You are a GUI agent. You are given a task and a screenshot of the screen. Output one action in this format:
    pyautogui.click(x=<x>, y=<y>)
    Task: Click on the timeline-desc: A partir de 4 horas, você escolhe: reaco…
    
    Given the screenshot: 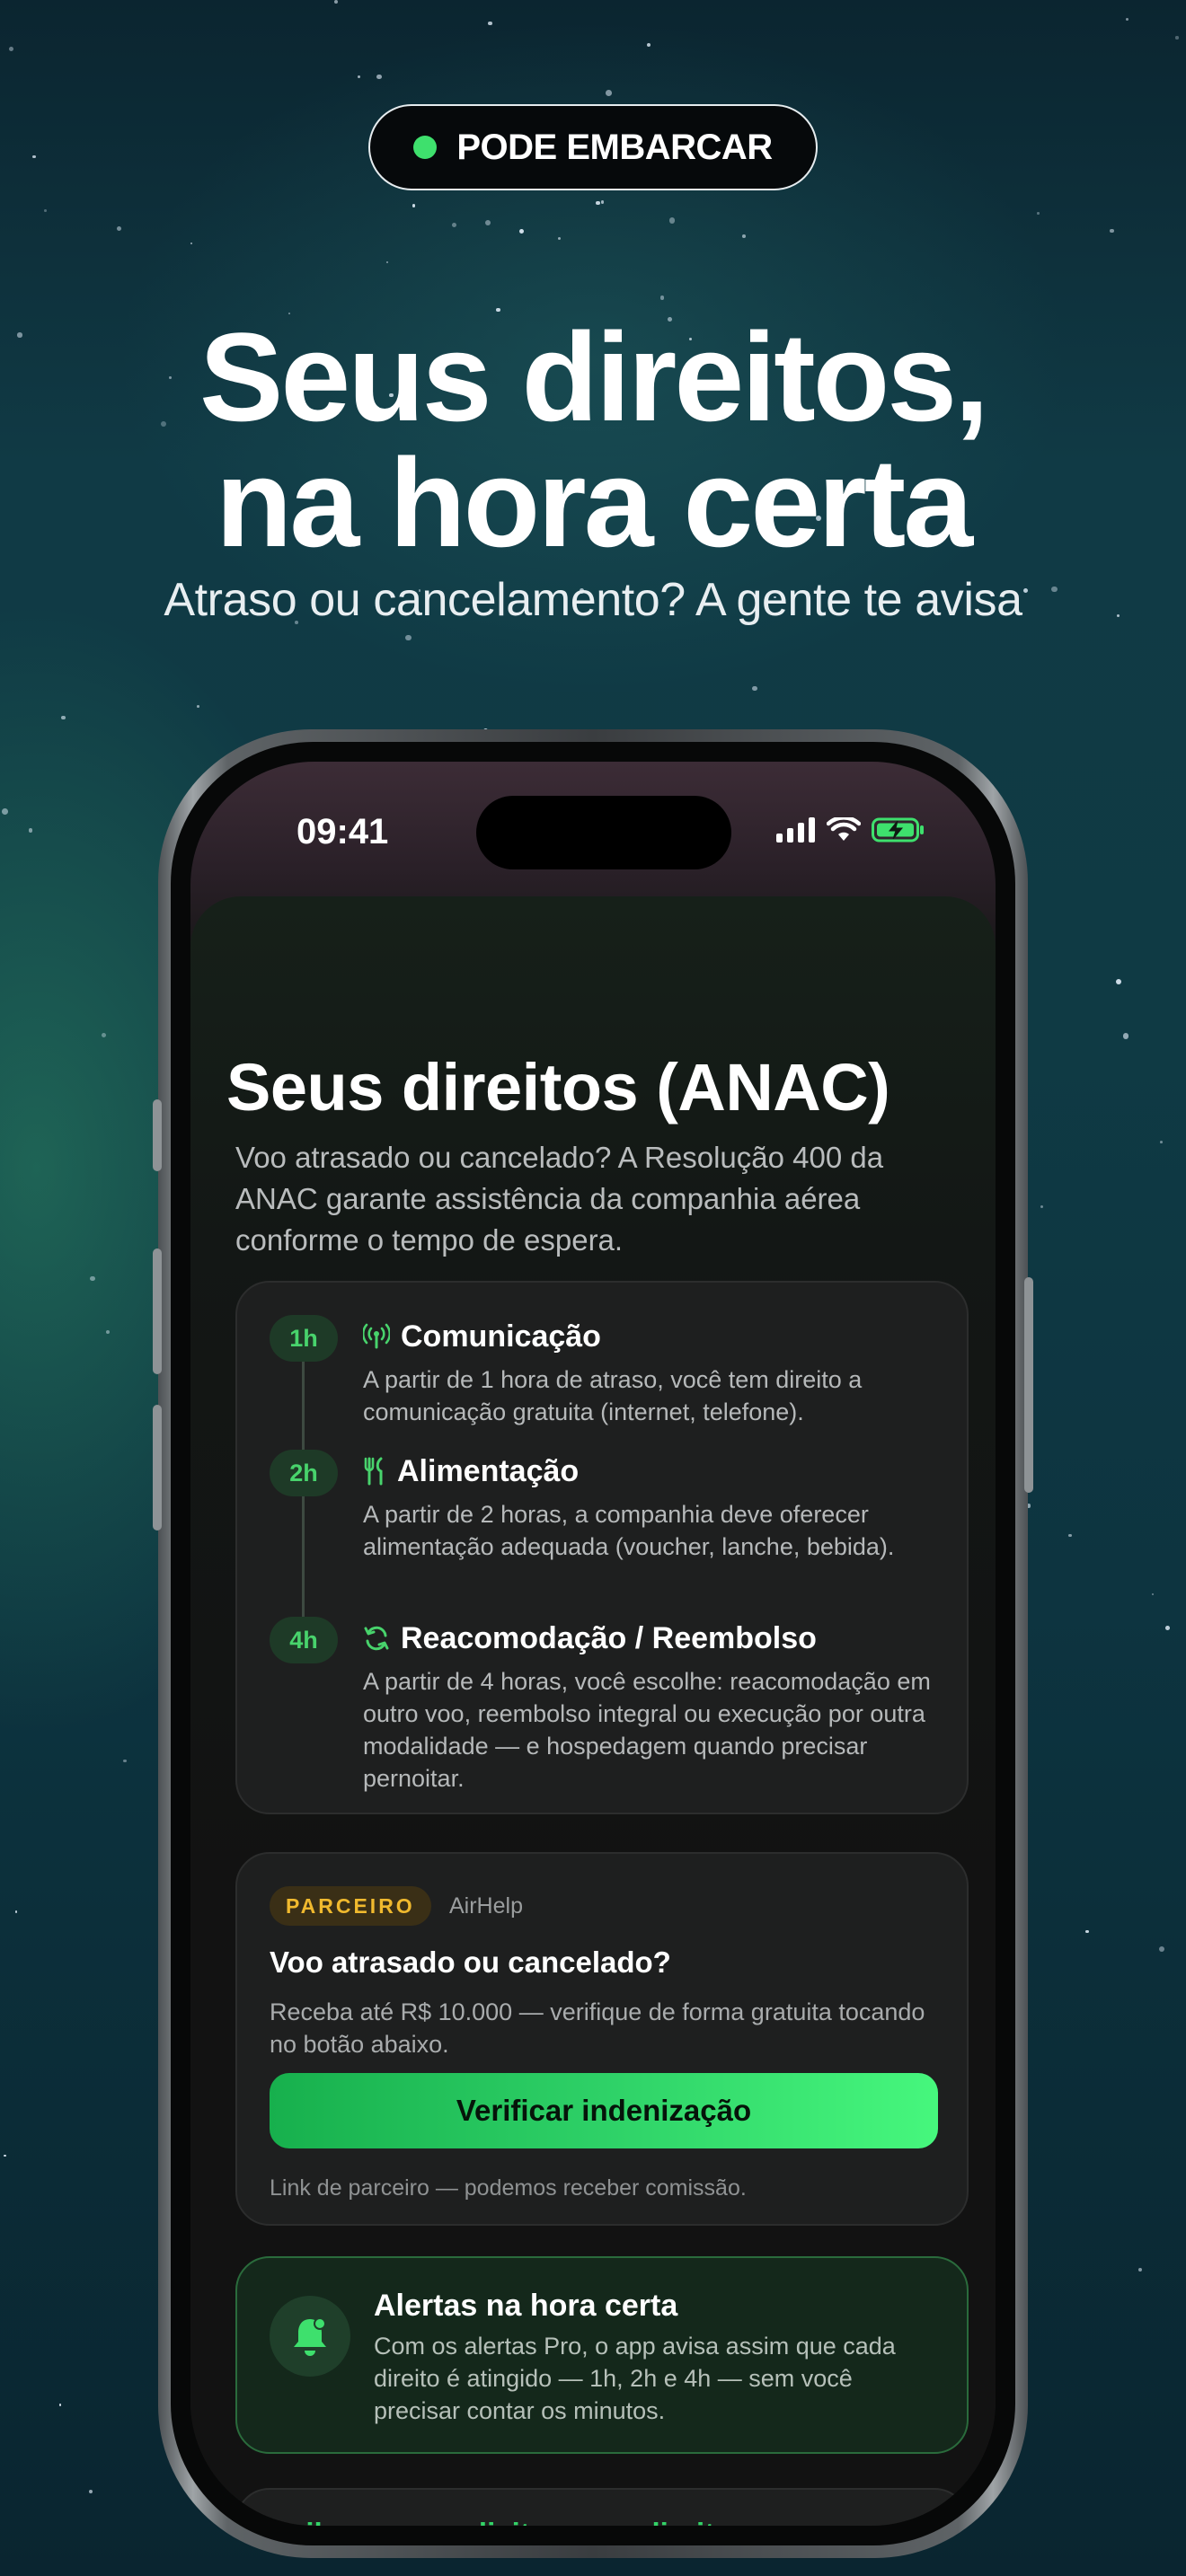 What is the action you would take?
    pyautogui.click(x=647, y=1730)
    